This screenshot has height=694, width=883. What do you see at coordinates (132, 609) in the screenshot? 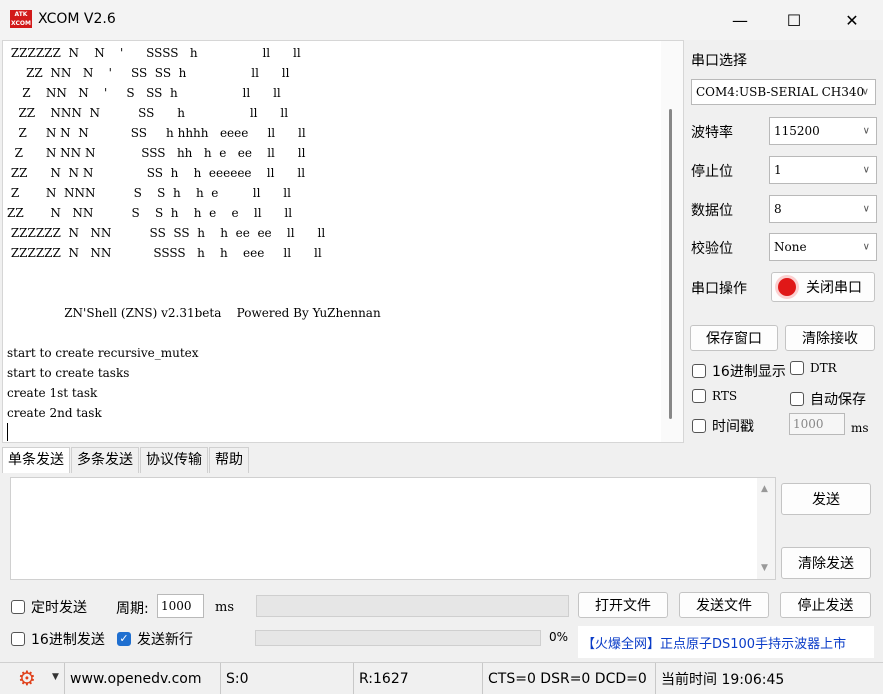
I see `period-label: 周期:` at bounding box center [132, 609].